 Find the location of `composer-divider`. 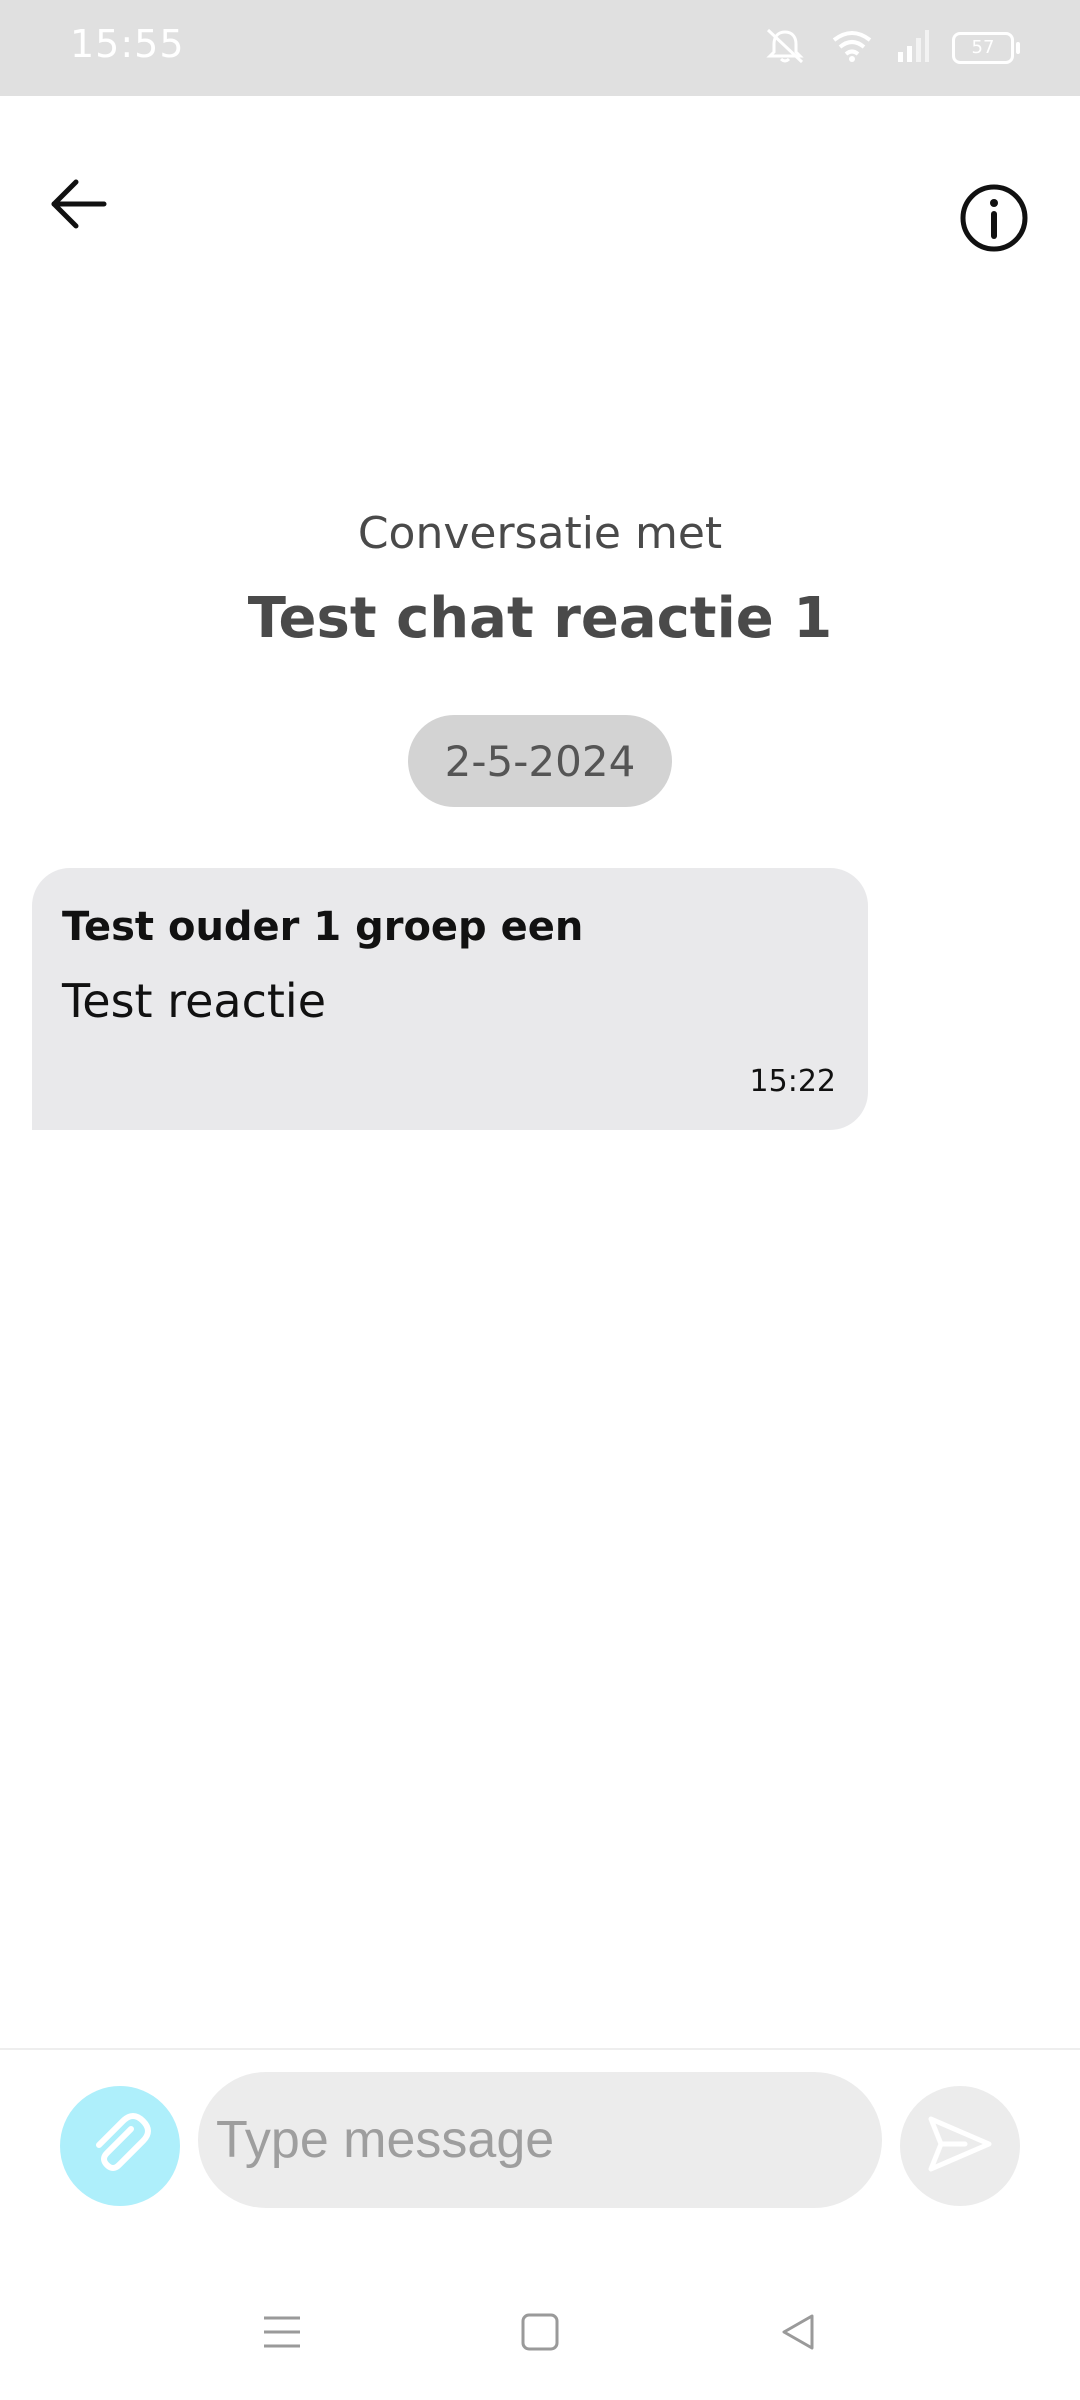

composer-divider is located at coordinates (540, 2049).